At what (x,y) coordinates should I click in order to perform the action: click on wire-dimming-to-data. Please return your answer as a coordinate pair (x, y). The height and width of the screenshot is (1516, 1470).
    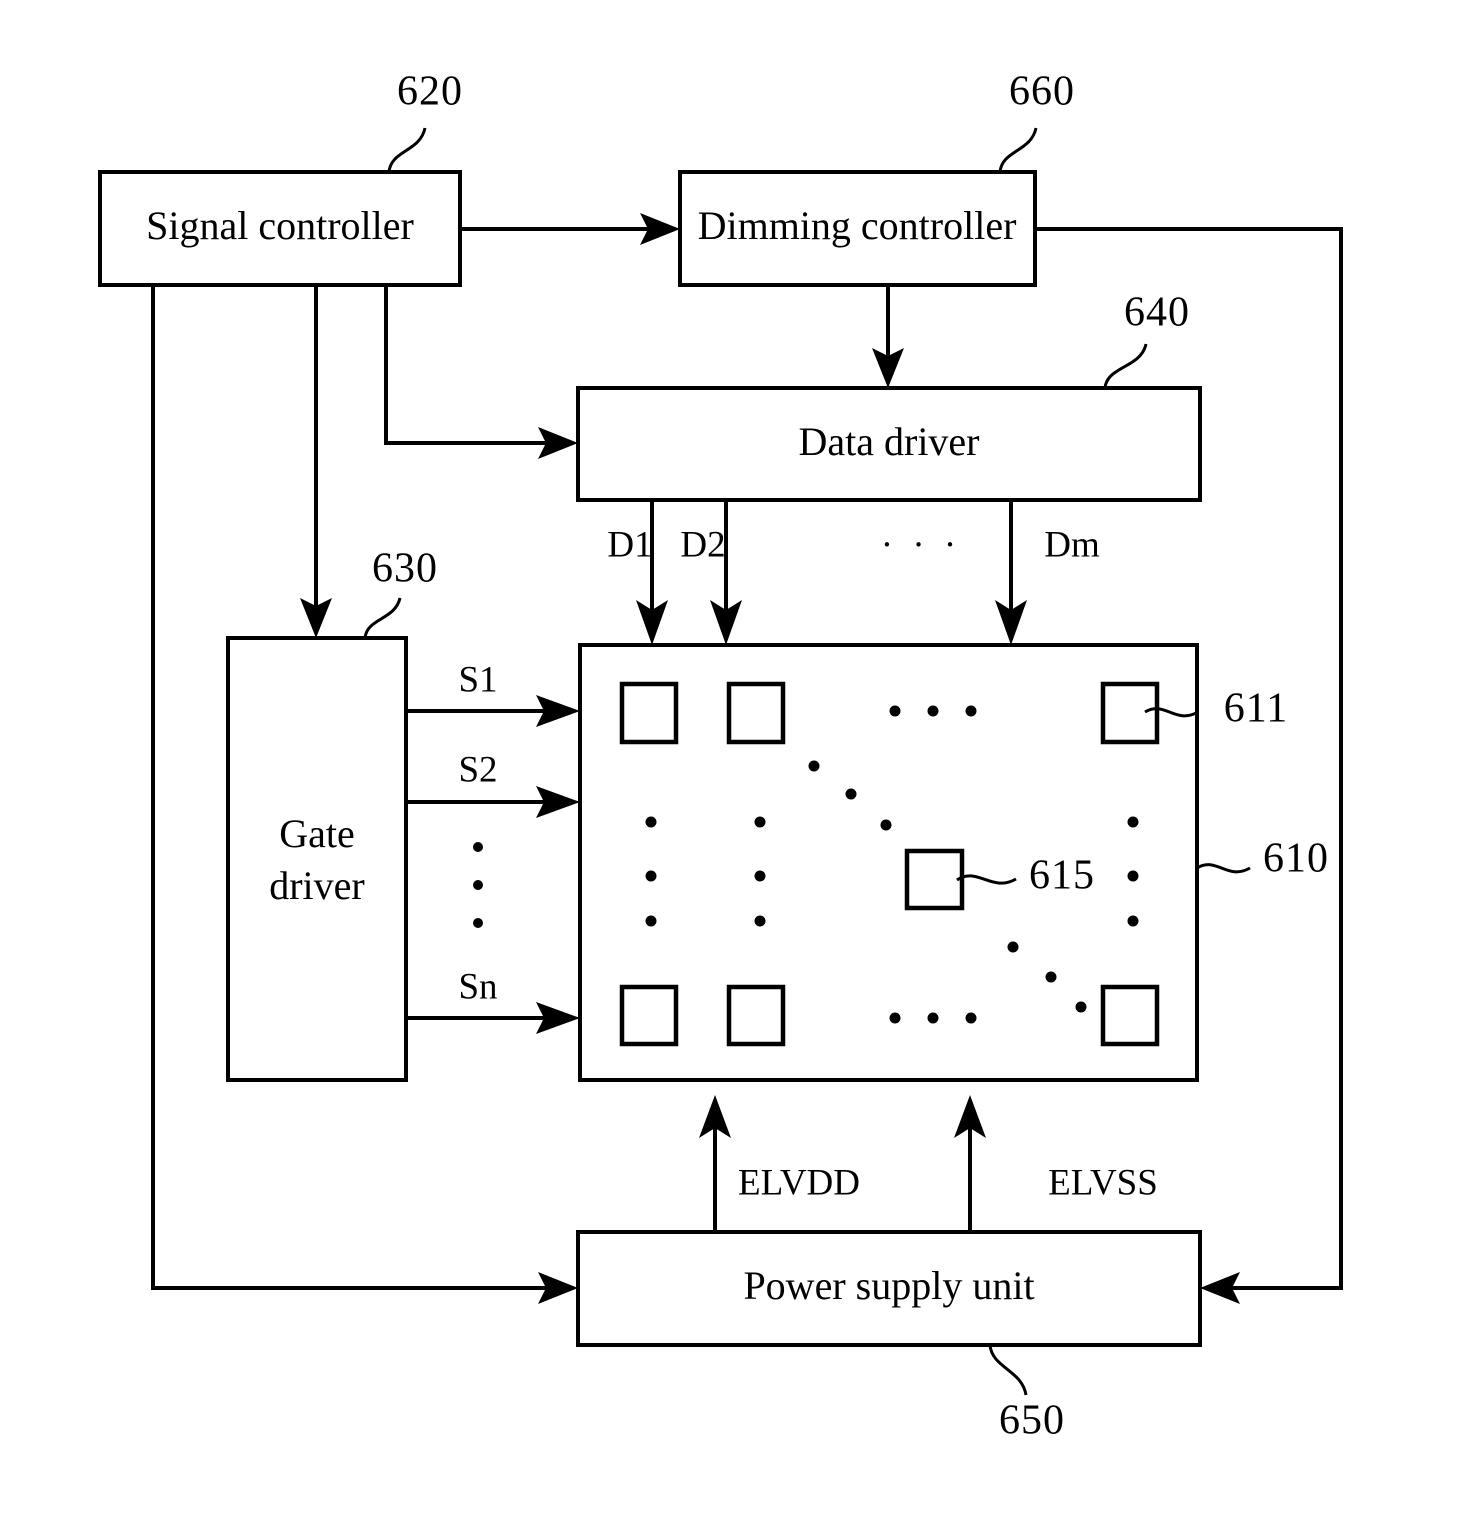
    Looking at the image, I should click on (888, 336).